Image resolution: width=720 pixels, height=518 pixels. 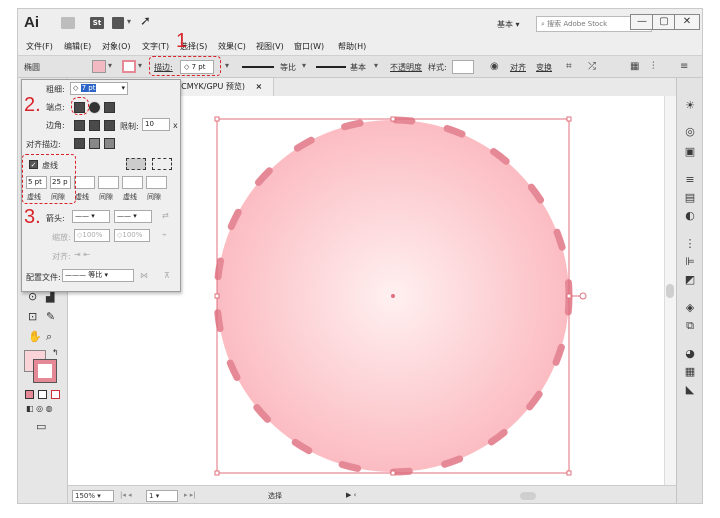 I want to click on handle-bottom-right, so click(x=569, y=473).